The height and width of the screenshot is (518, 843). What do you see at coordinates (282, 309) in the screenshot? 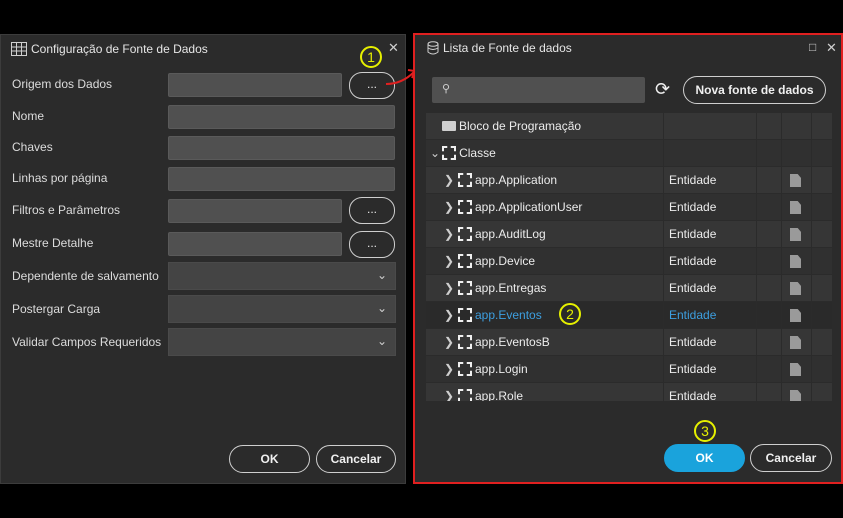
I see `postergar-carga-select: ⌄` at bounding box center [282, 309].